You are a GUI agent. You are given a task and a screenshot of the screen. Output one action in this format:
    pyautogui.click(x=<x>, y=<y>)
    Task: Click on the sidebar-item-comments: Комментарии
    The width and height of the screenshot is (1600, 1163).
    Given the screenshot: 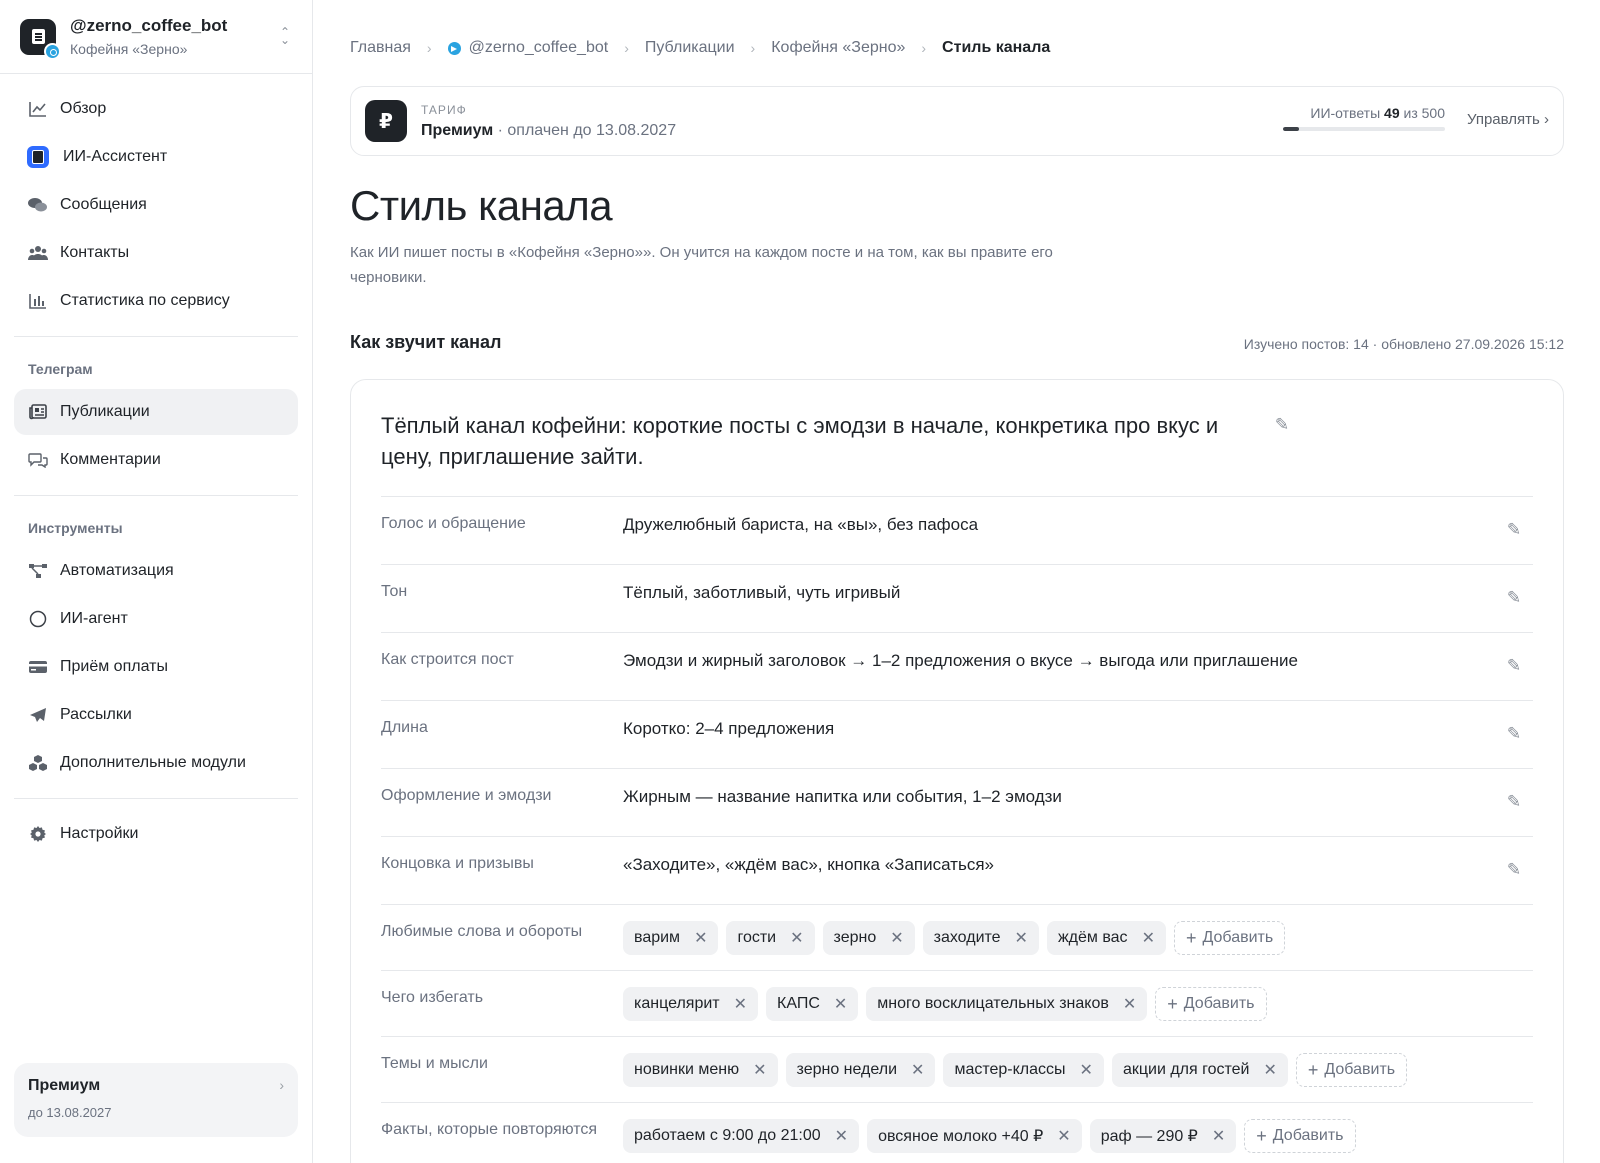 What is the action you would take?
    pyautogui.click(x=156, y=460)
    